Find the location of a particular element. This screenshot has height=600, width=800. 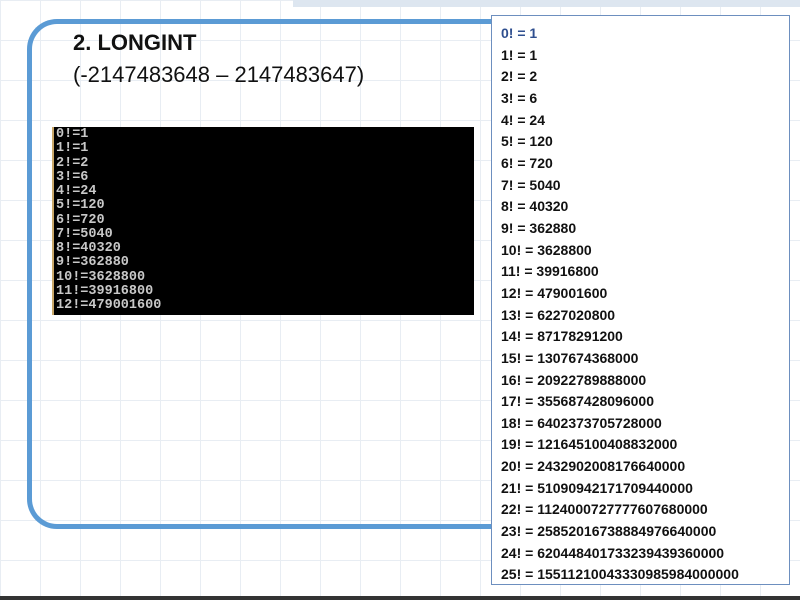

factorial-item: 11! = 39916800 is located at coordinates (550, 271).